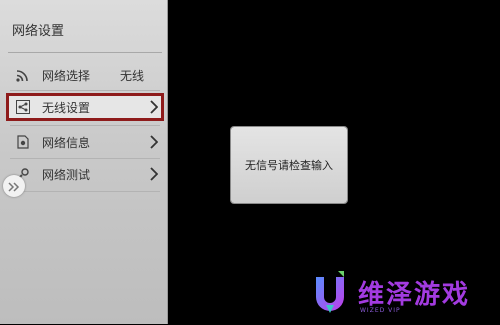 Image resolution: width=500 pixels, height=325 pixels. What do you see at coordinates (414, 295) in the screenshot?
I see `brand-name: 维泽游戏` at bounding box center [414, 295].